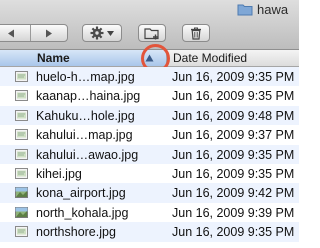  I want to click on file-name: northshore.jpg, so click(76, 232).